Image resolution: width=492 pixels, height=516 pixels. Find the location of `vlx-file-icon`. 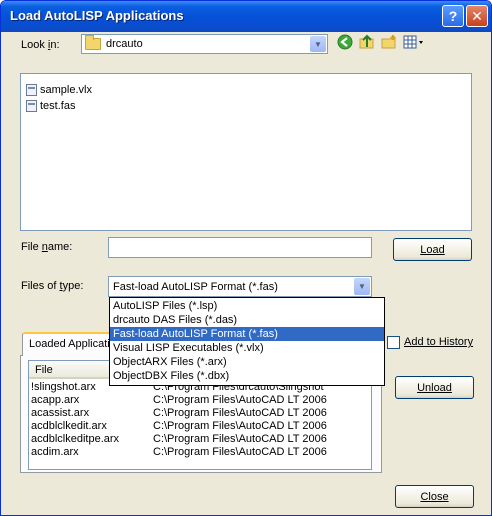

vlx-file-icon is located at coordinates (31, 90).